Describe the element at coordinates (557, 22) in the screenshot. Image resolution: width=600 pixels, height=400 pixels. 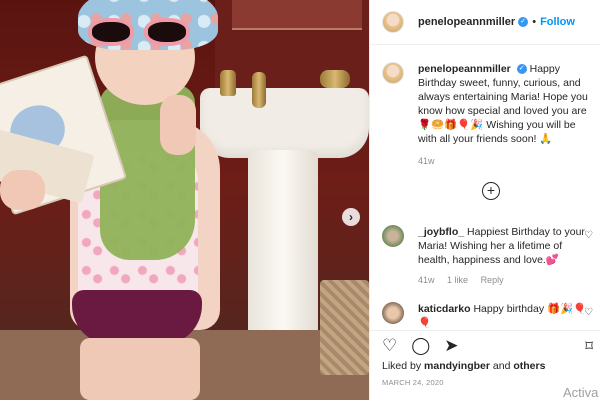
I see `follow-button: Follow` at that location.